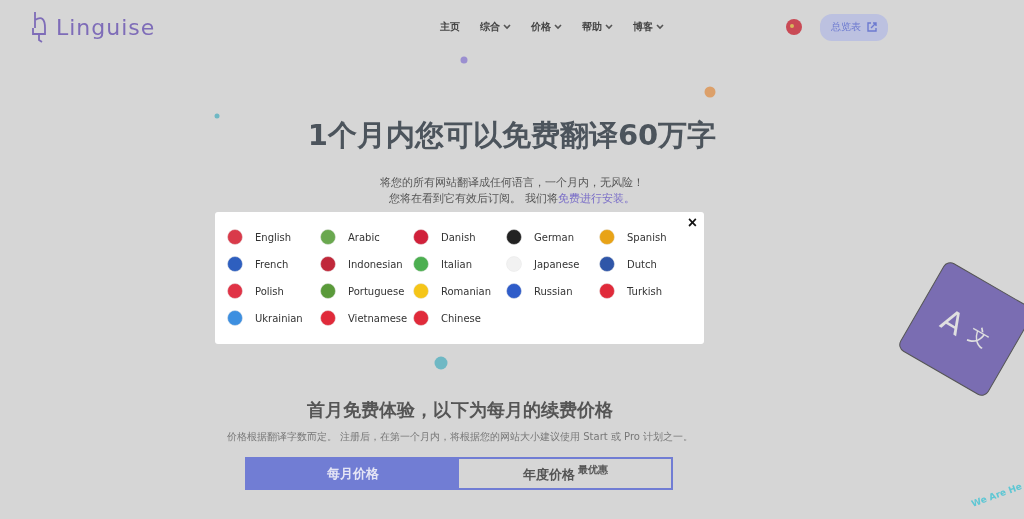 The width and height of the screenshot is (1024, 519). What do you see at coordinates (375, 264) in the screenshot?
I see `language-option: Indonesian` at bounding box center [375, 264].